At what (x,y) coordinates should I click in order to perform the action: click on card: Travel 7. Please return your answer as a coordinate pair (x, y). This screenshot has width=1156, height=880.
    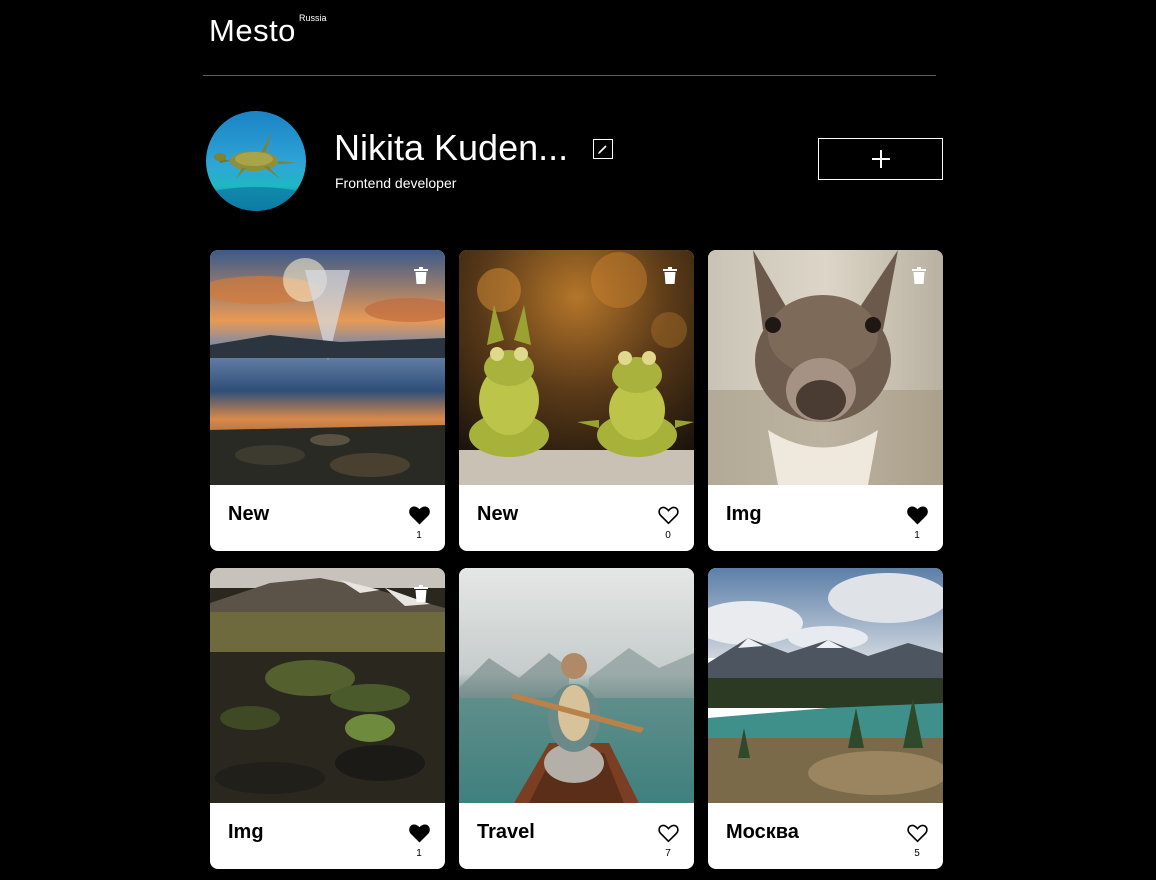
    Looking at the image, I should click on (576, 718).